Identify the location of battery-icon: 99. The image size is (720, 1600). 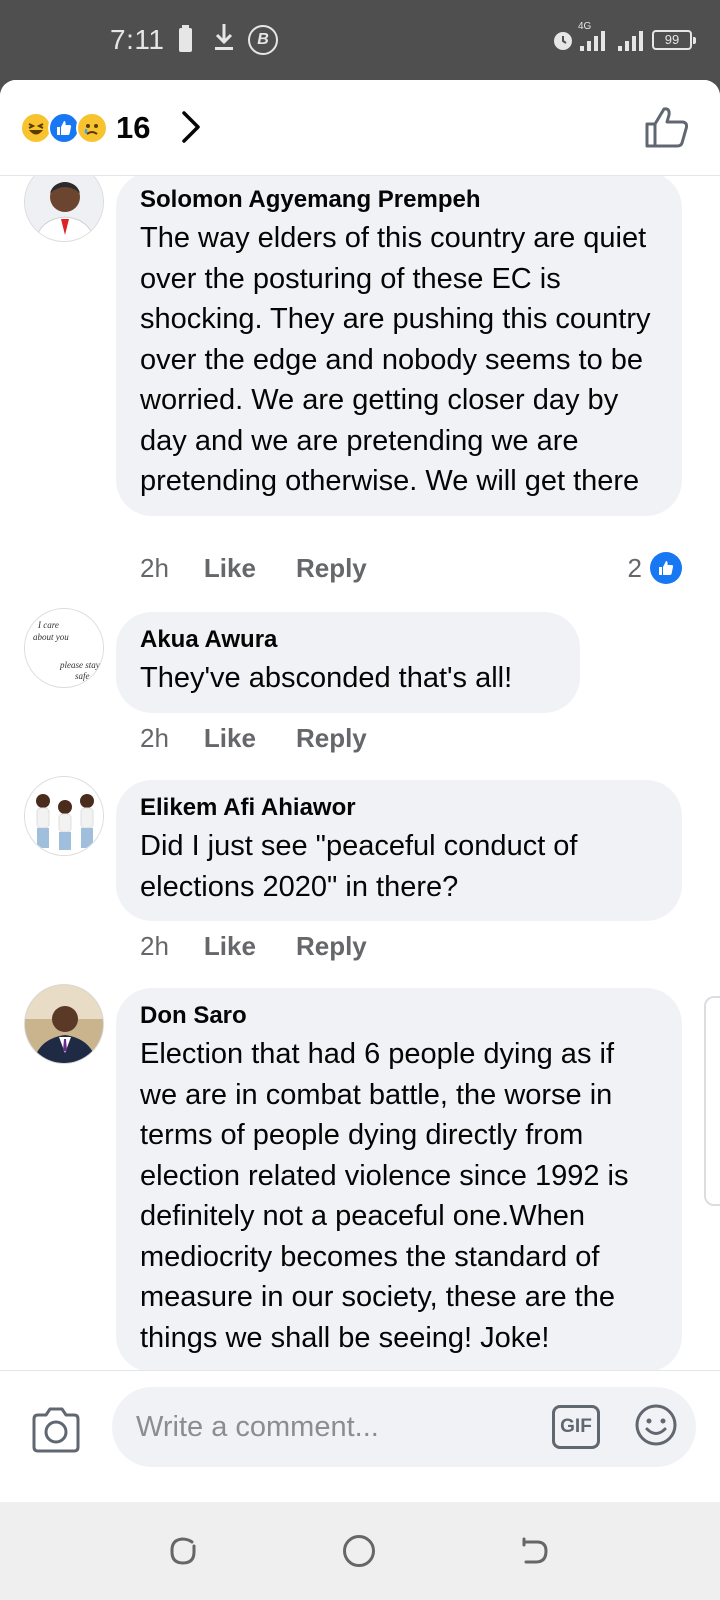
(674, 40).